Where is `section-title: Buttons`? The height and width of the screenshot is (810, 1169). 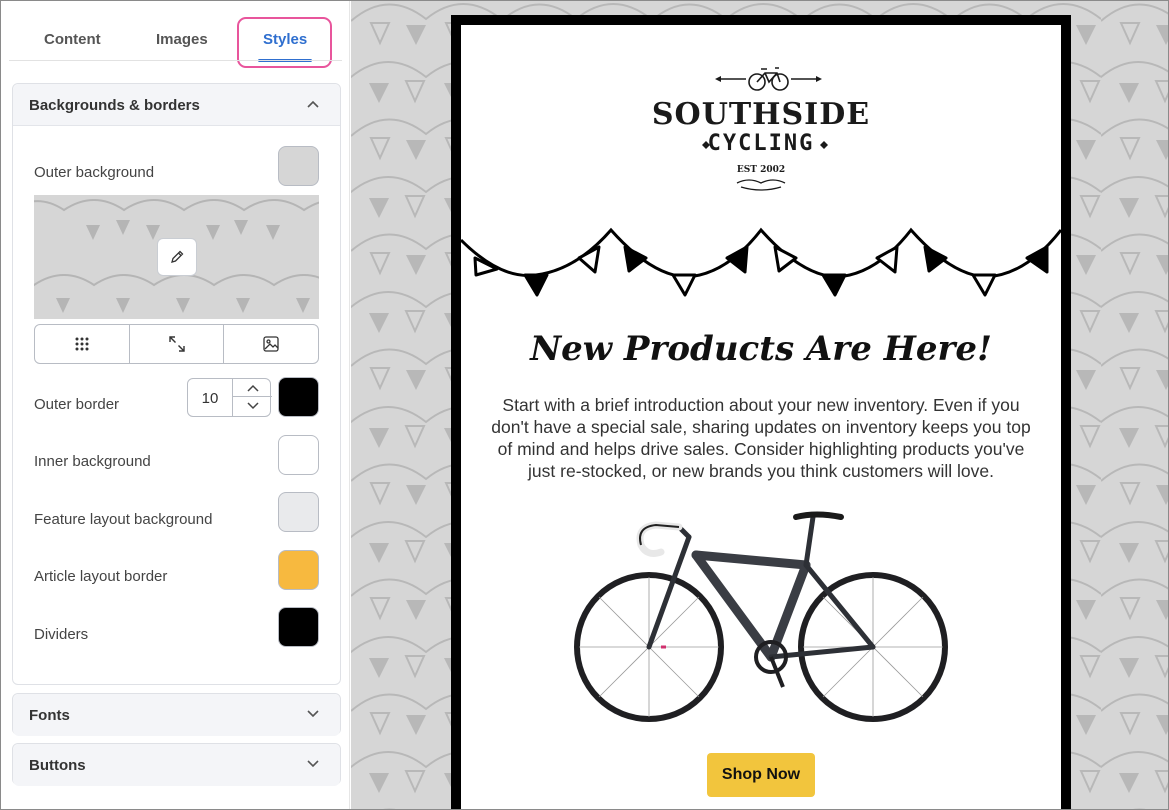
section-title: Buttons is located at coordinates (57, 765).